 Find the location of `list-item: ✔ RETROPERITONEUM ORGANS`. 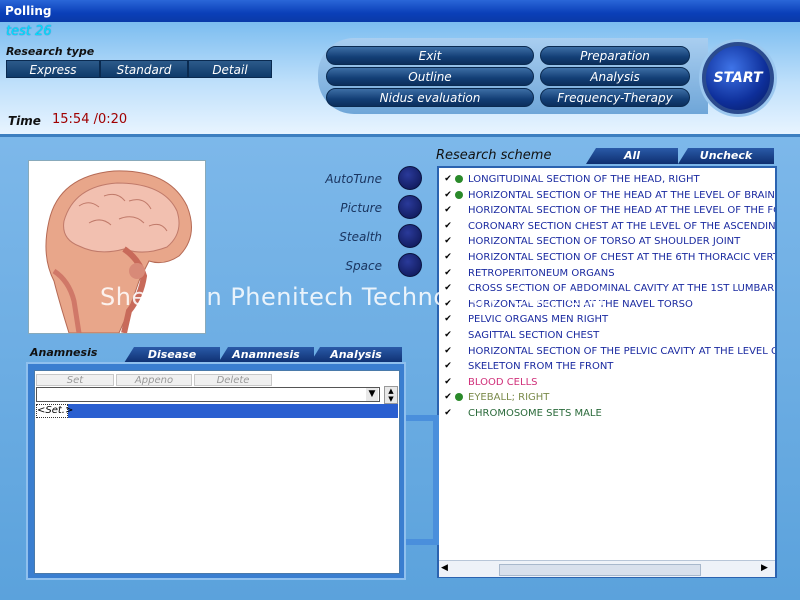

list-item: ✔ RETROPERITONEUM ORGANS is located at coordinates (607, 273).